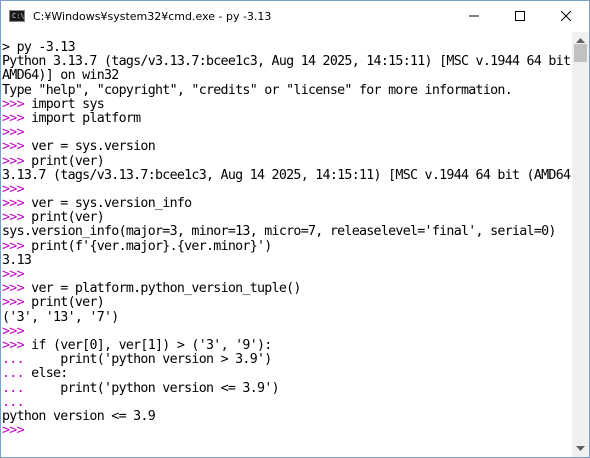 Image resolution: width=590 pixels, height=458 pixels. I want to click on console-line-text: python version <= 3.9, so click(79, 416).